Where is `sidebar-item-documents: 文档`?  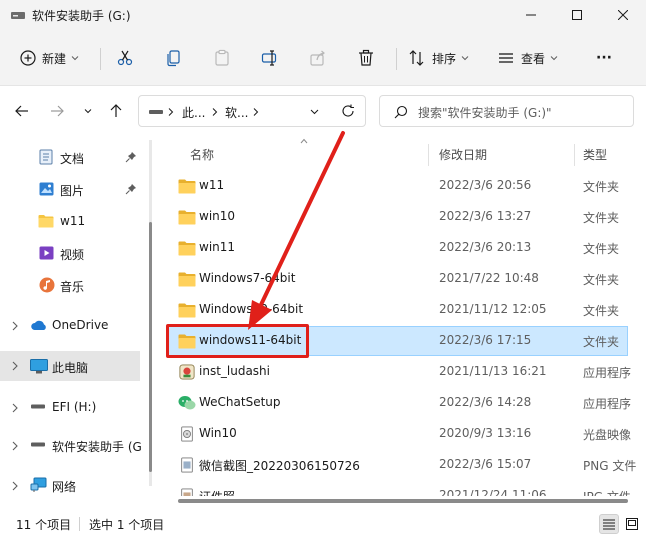
sidebar-item-documents: 文档 is located at coordinates (74, 157).